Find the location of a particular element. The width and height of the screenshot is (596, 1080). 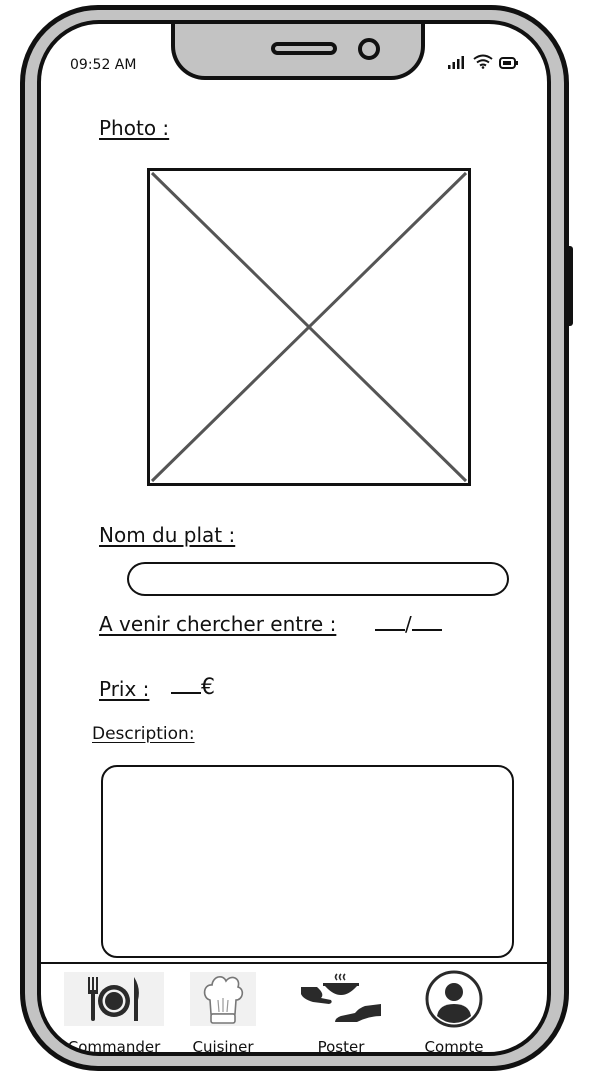

speaker is located at coordinates (304, 48).